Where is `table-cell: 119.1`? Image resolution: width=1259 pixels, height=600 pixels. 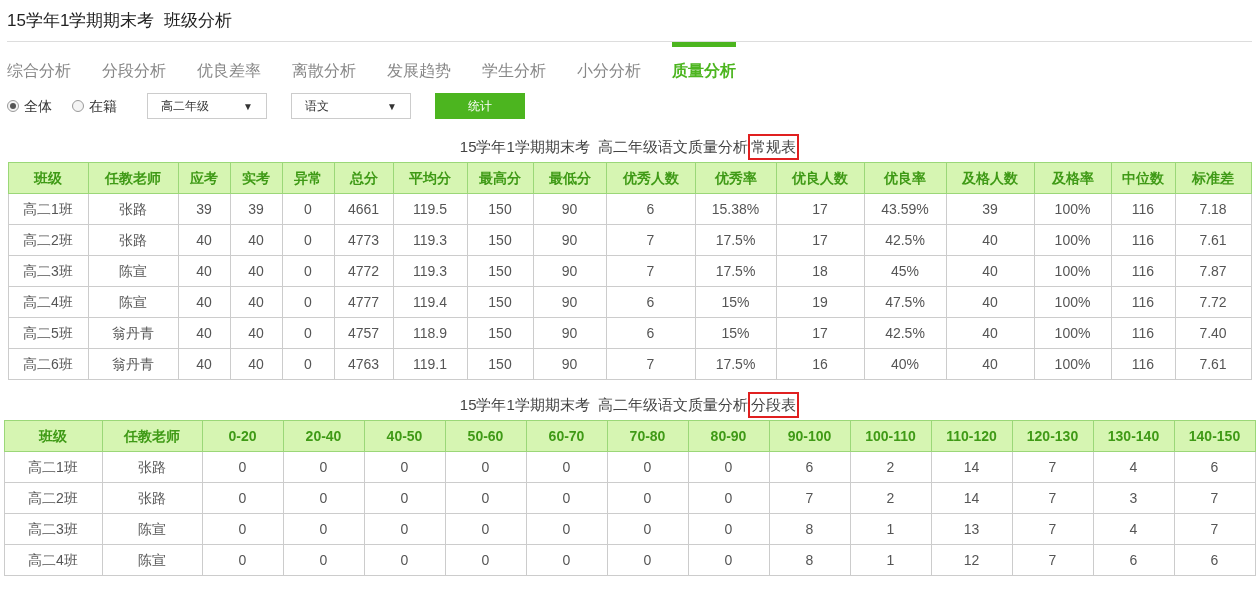
table-cell: 119.1 is located at coordinates (430, 364).